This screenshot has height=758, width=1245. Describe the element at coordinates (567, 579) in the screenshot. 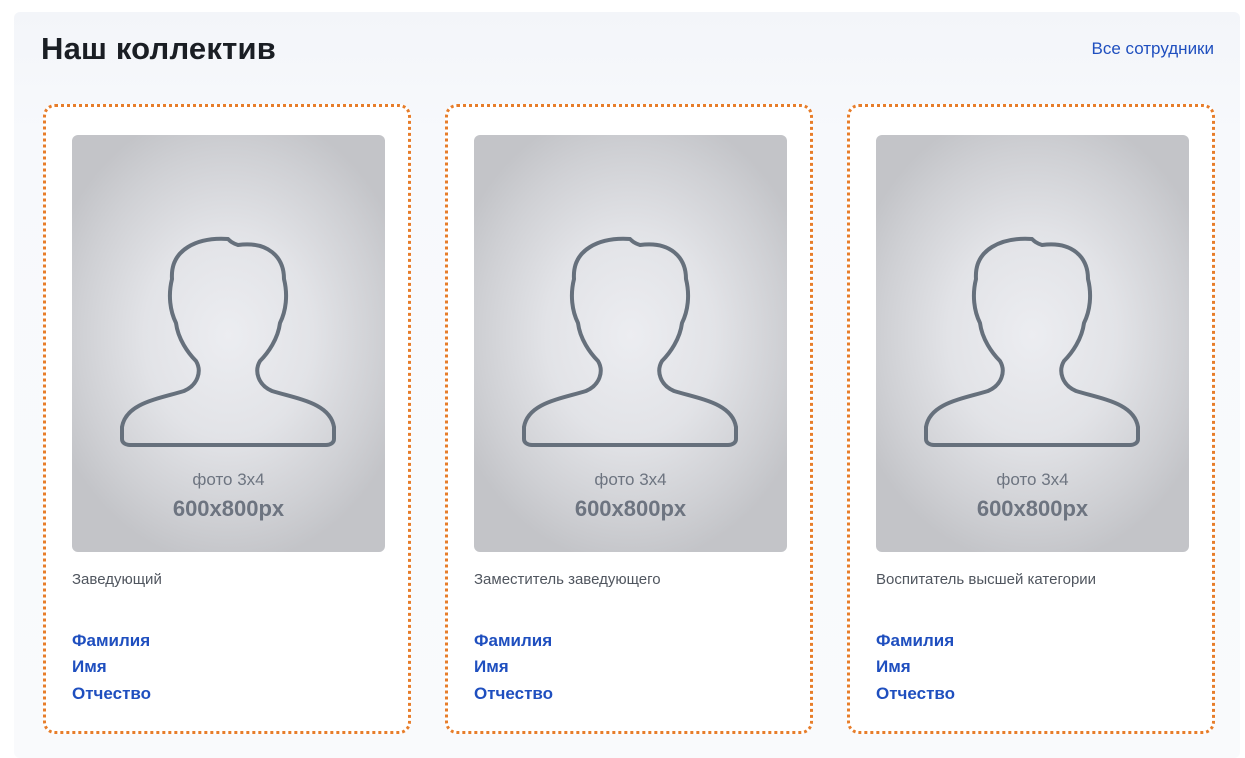

I see `employee-role: Заместитель заведующего` at that location.